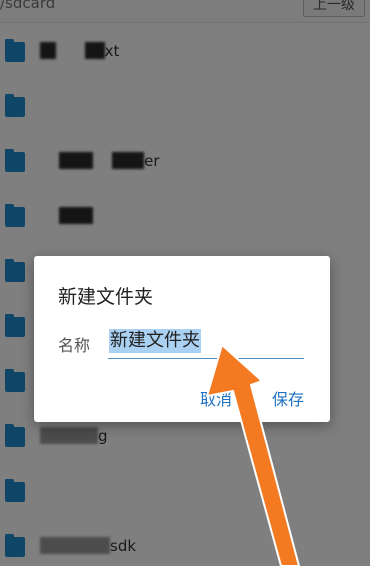  Describe the element at coordinates (74, 345) in the screenshot. I see `name-label: 名称` at that location.